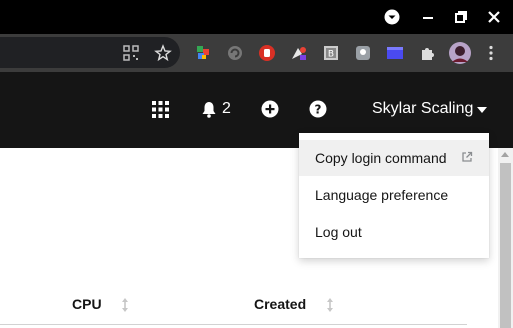 The image size is (513, 328). Describe the element at coordinates (392, 17) in the screenshot. I see `chevron-down-icon` at that location.